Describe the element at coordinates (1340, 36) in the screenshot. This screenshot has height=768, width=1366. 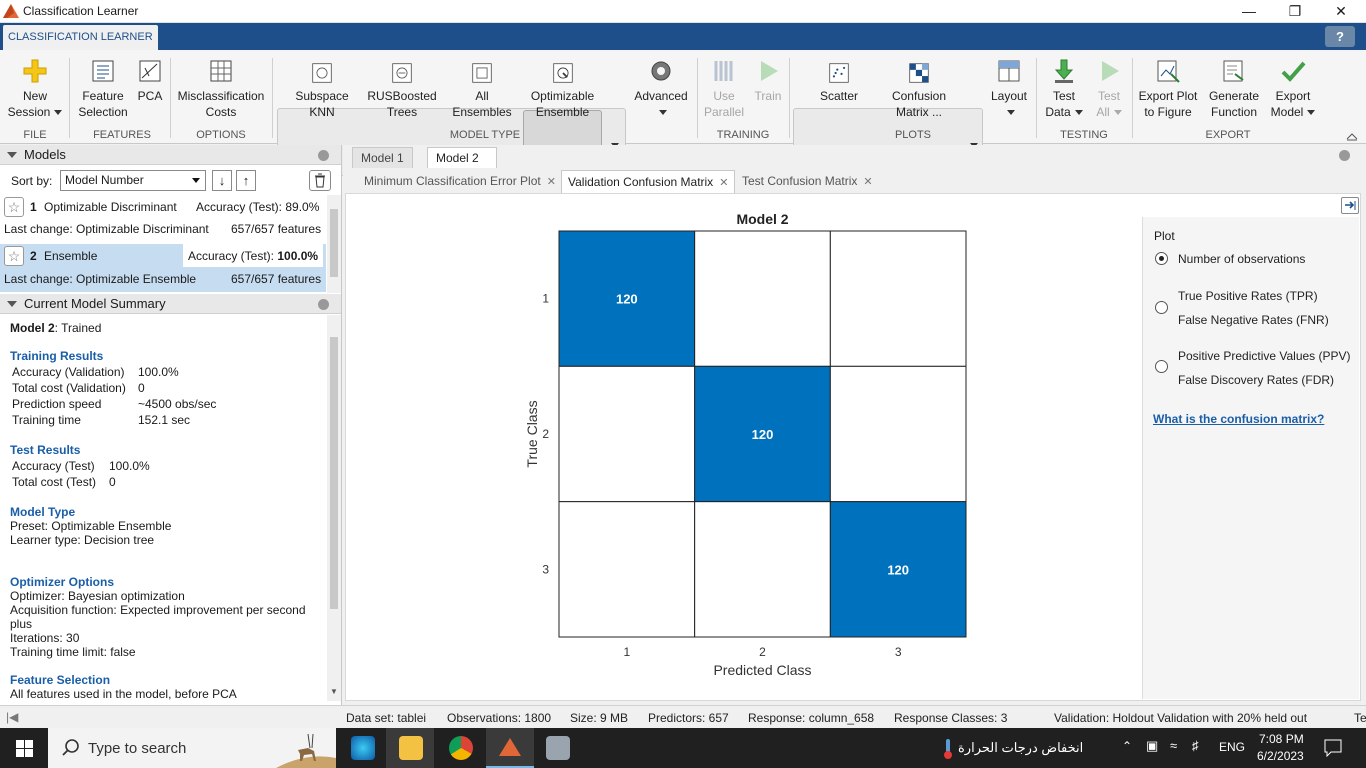
I see `help-button: ?` at that location.